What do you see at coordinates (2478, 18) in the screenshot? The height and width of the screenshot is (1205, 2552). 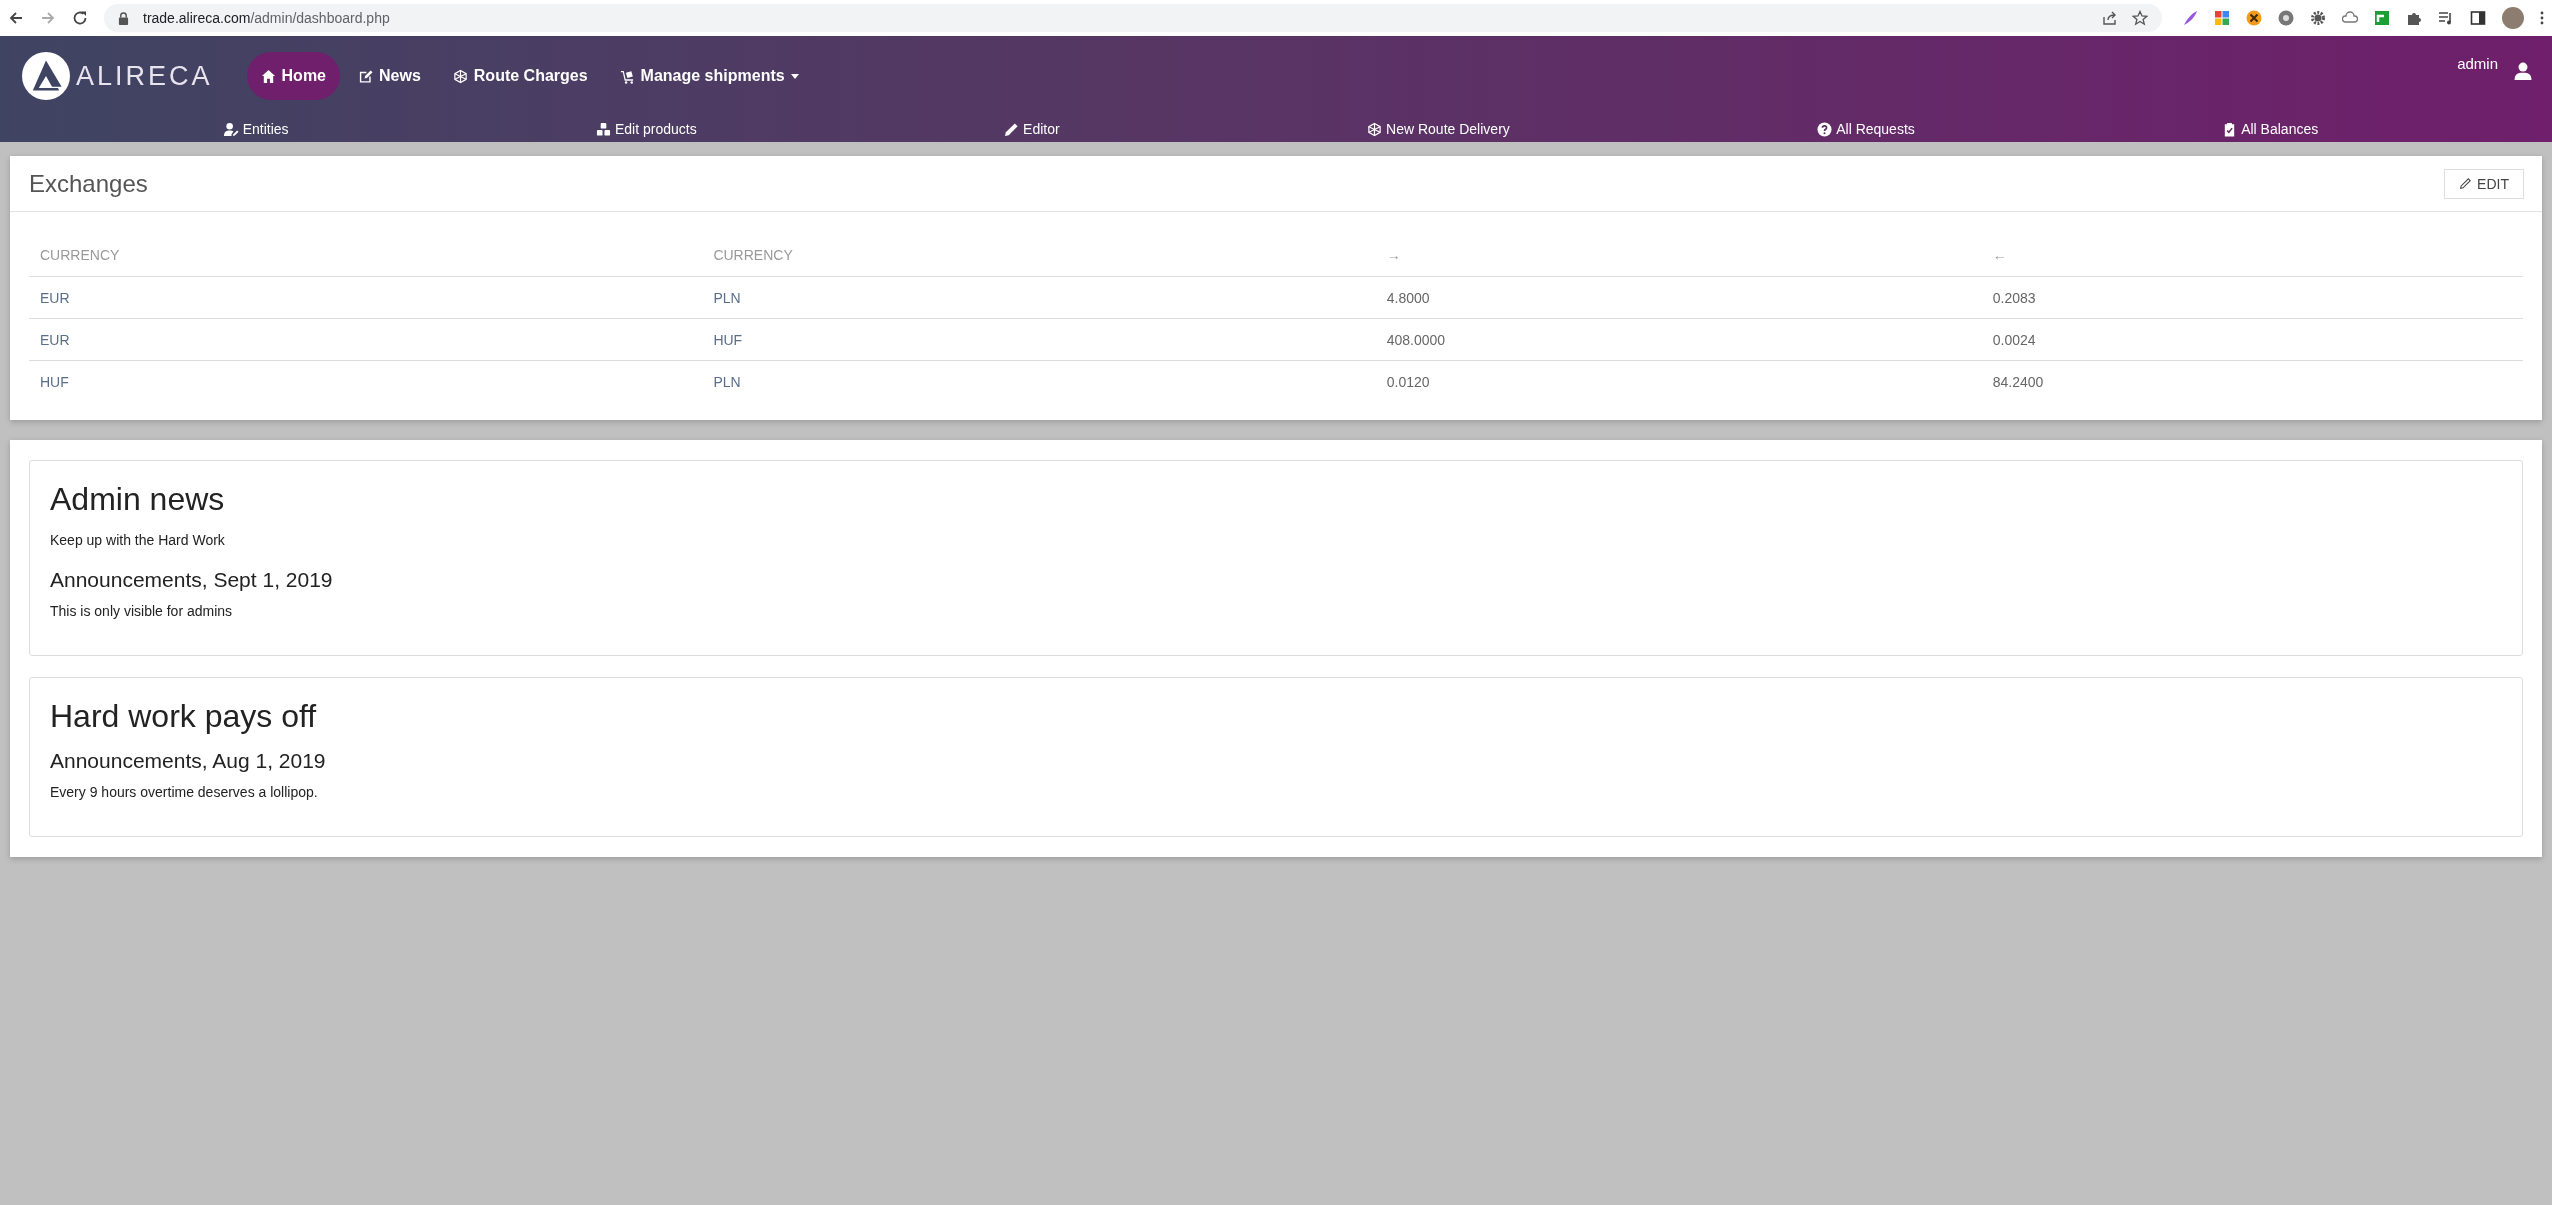 I see `side-panel-icon` at bounding box center [2478, 18].